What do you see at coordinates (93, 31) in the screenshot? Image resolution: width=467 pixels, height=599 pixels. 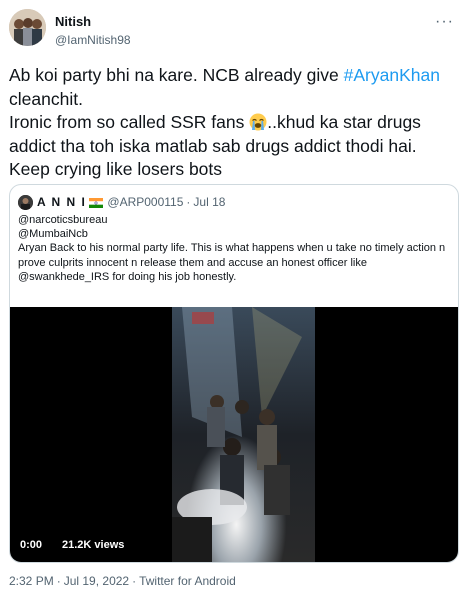 I see `author-names: Nitish @IamNitish98` at bounding box center [93, 31].